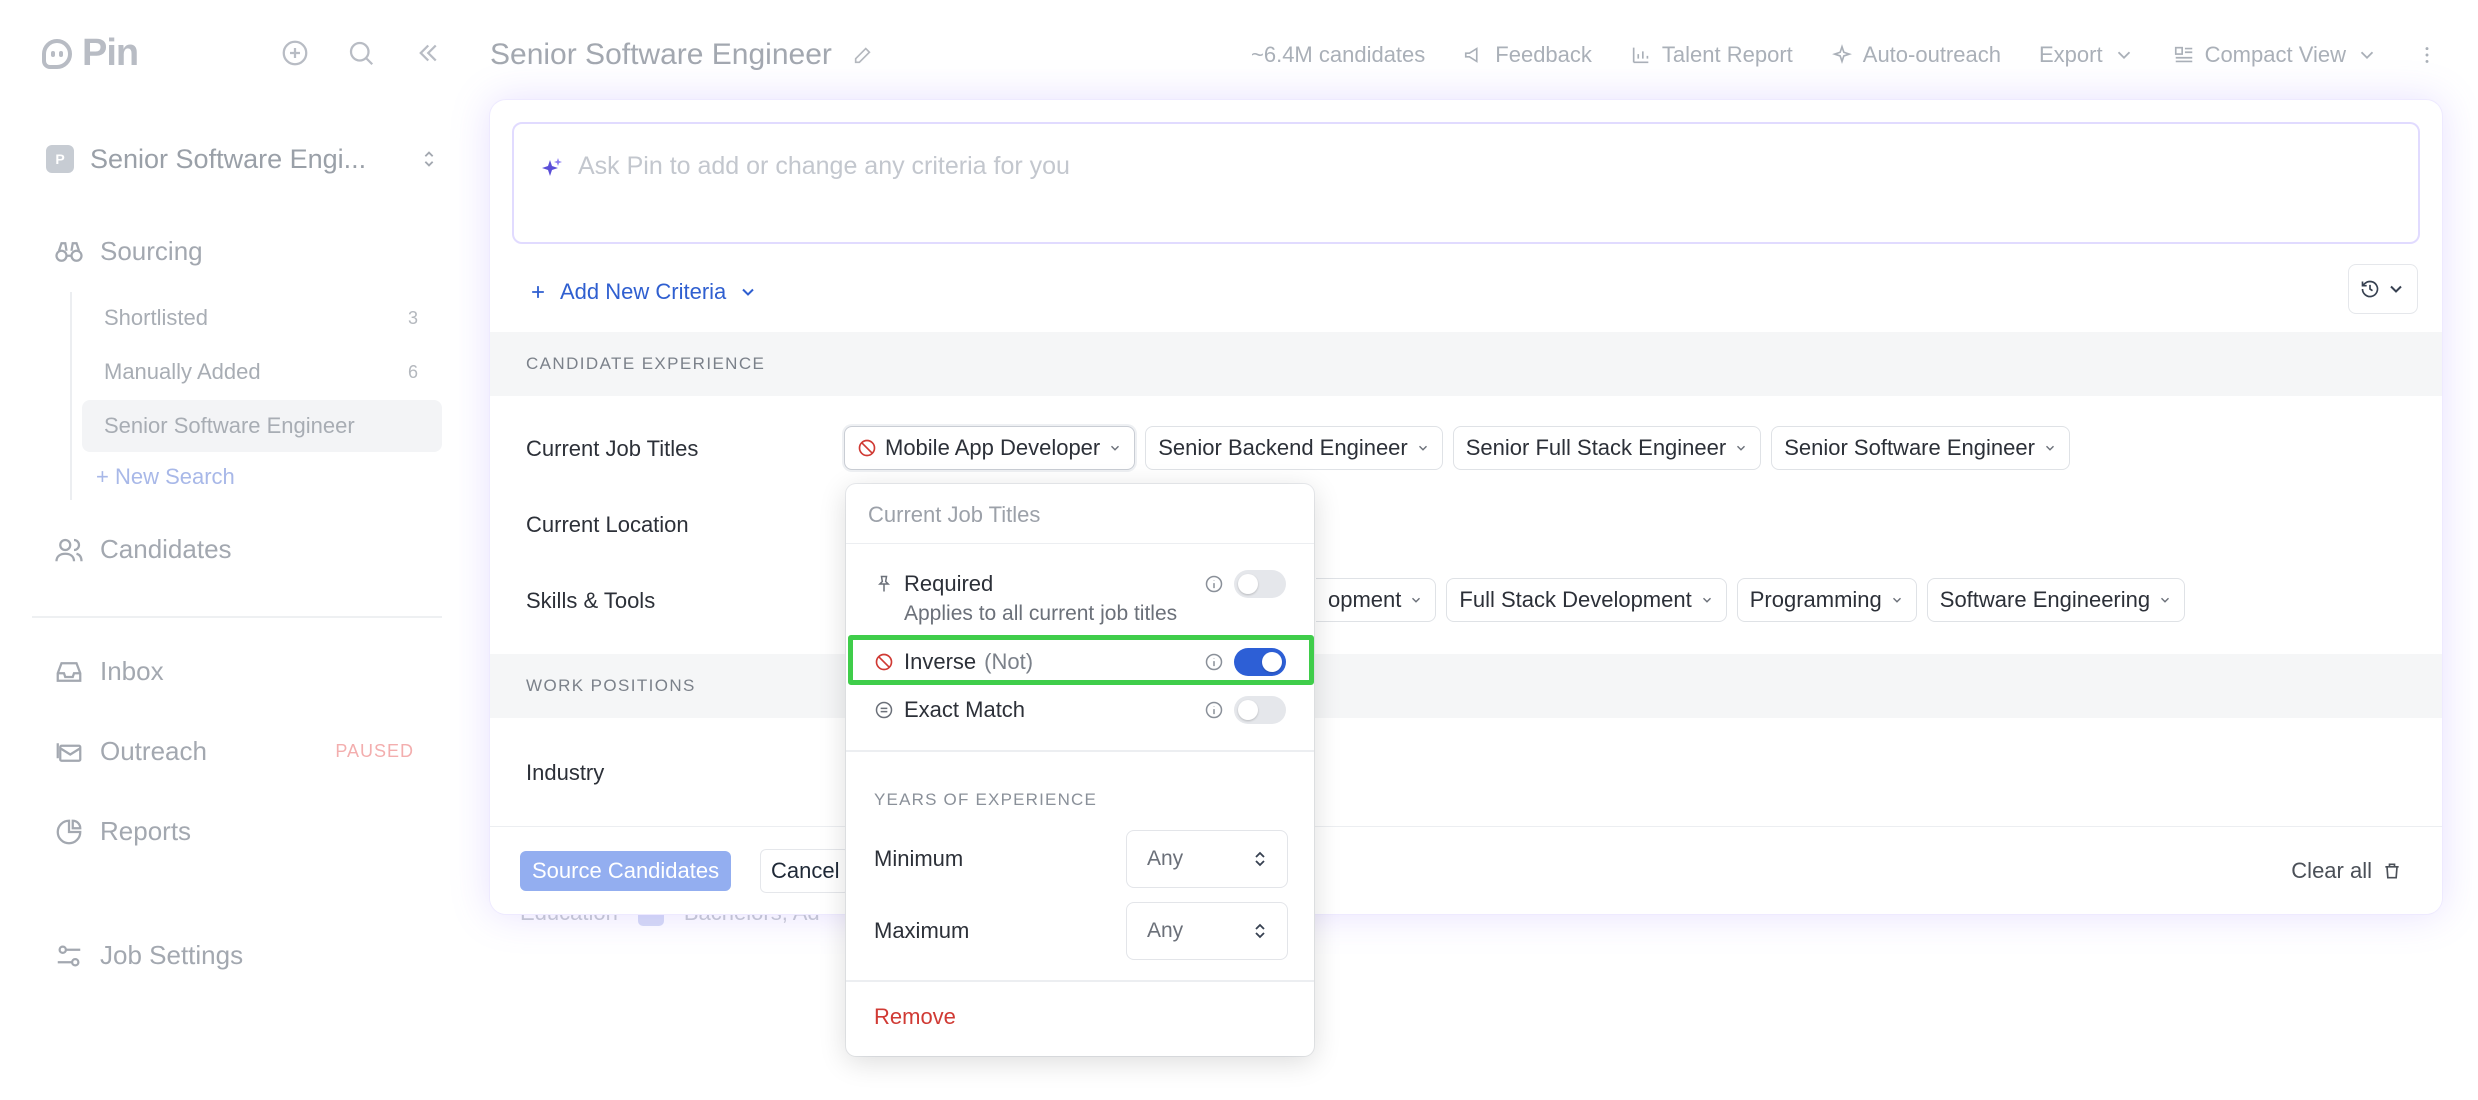 This screenshot has width=2478, height=1100. I want to click on export-dropdown: Export, so click(2087, 55).